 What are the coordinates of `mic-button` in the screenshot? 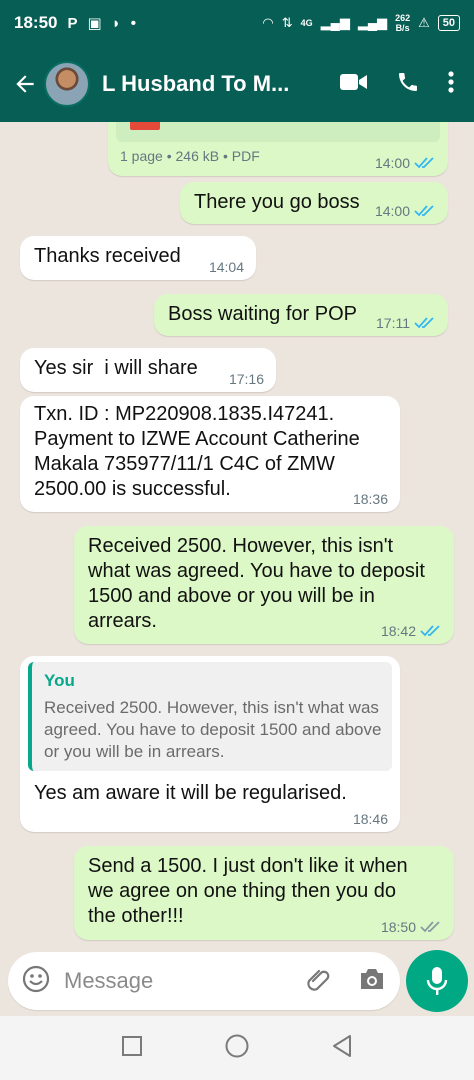 It's located at (437, 981).